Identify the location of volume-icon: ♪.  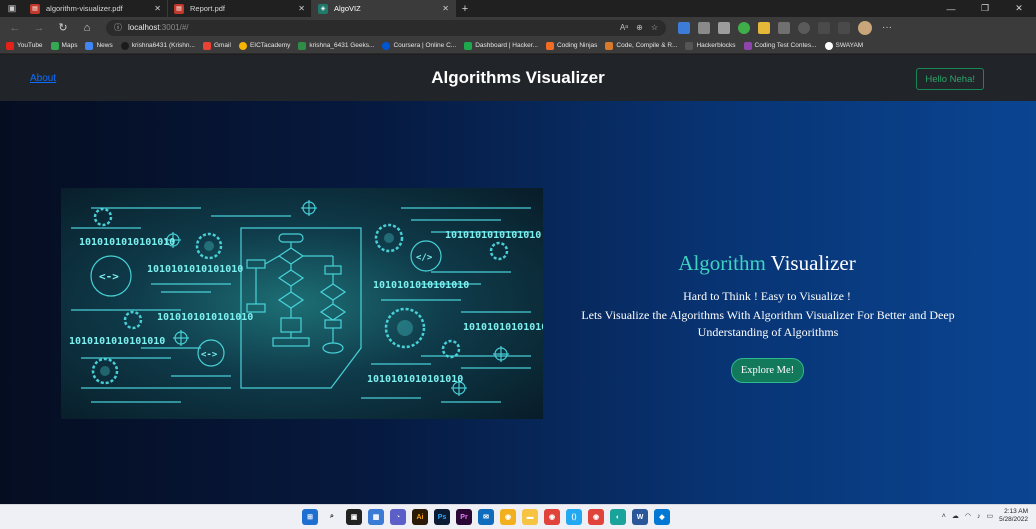
(979, 516).